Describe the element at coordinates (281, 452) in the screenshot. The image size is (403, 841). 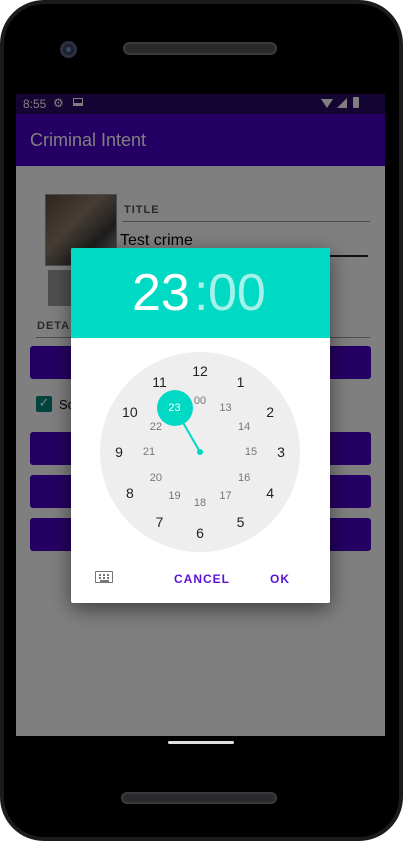
I see `clock-hour-3: 3` at that location.